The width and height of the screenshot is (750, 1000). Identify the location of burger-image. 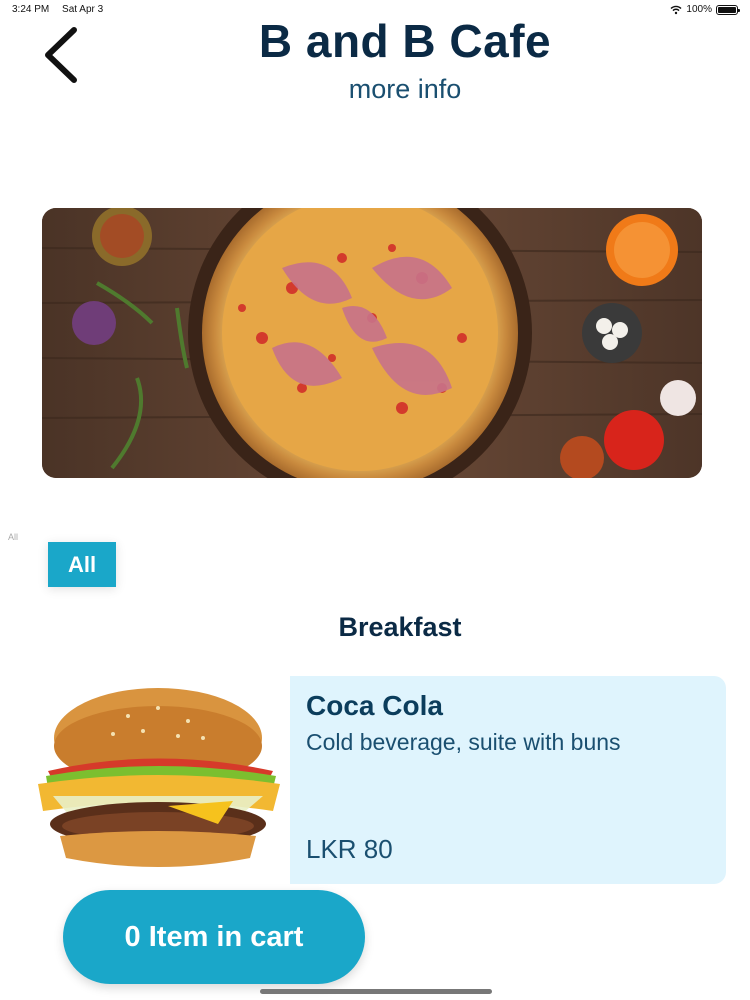
(159, 777).